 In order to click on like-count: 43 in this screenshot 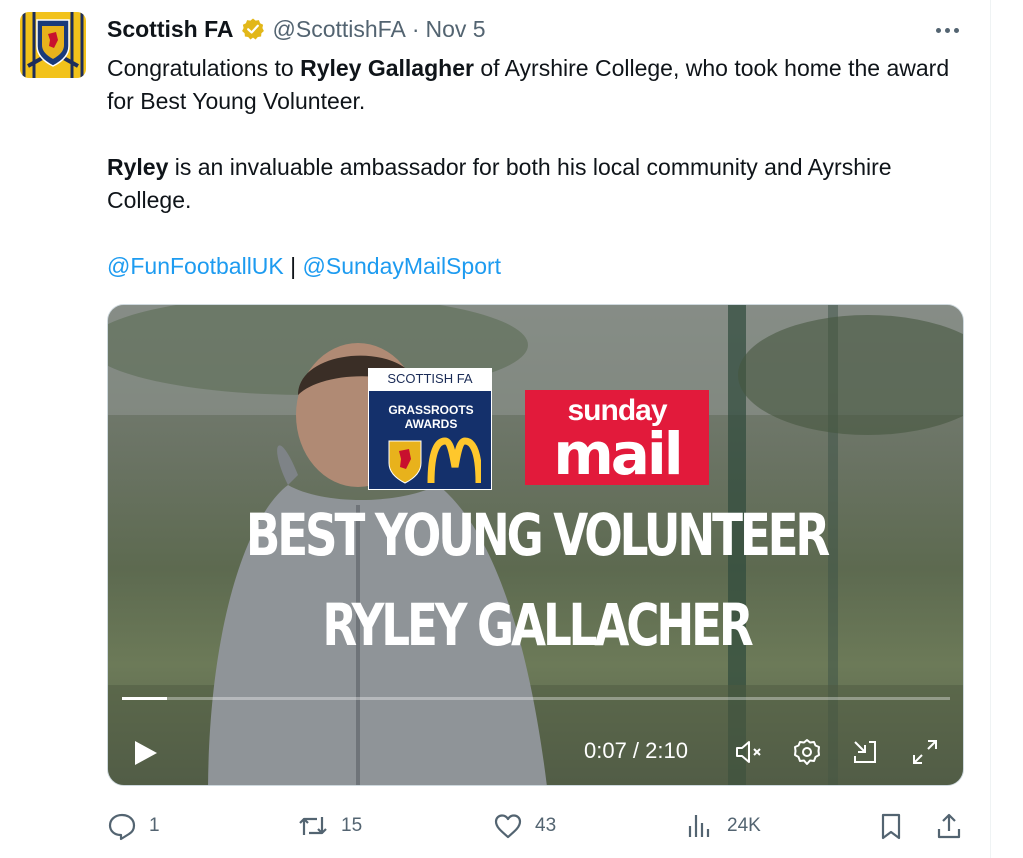, I will do `click(546, 825)`.